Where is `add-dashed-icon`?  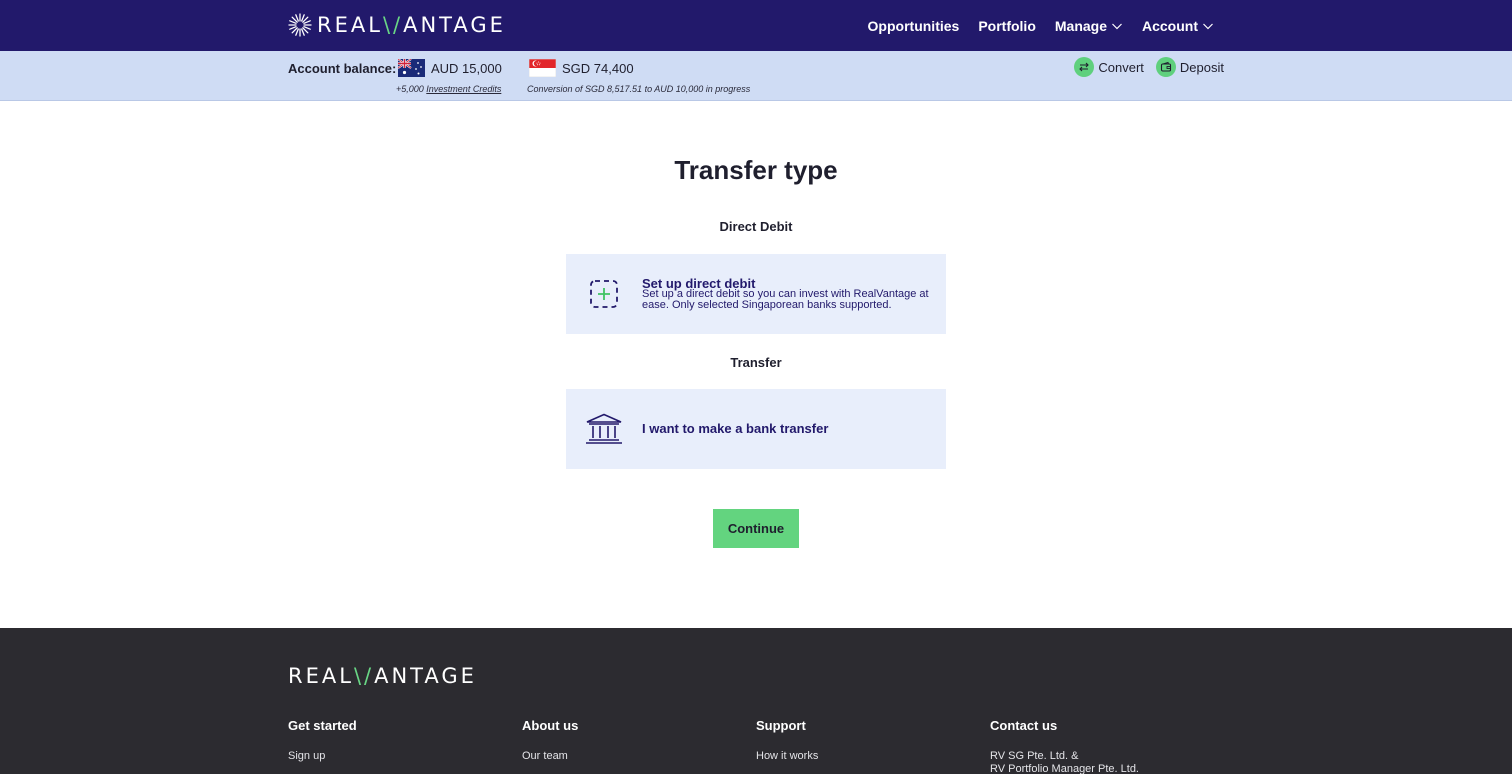 add-dashed-icon is located at coordinates (604, 294).